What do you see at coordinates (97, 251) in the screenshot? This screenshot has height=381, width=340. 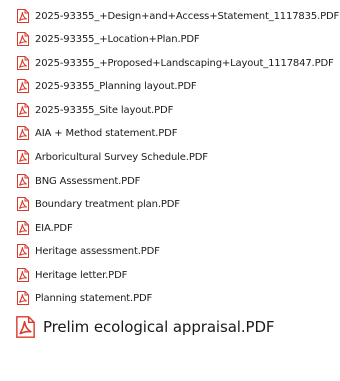 I see `file-name: Heritage assessment.PDF` at bounding box center [97, 251].